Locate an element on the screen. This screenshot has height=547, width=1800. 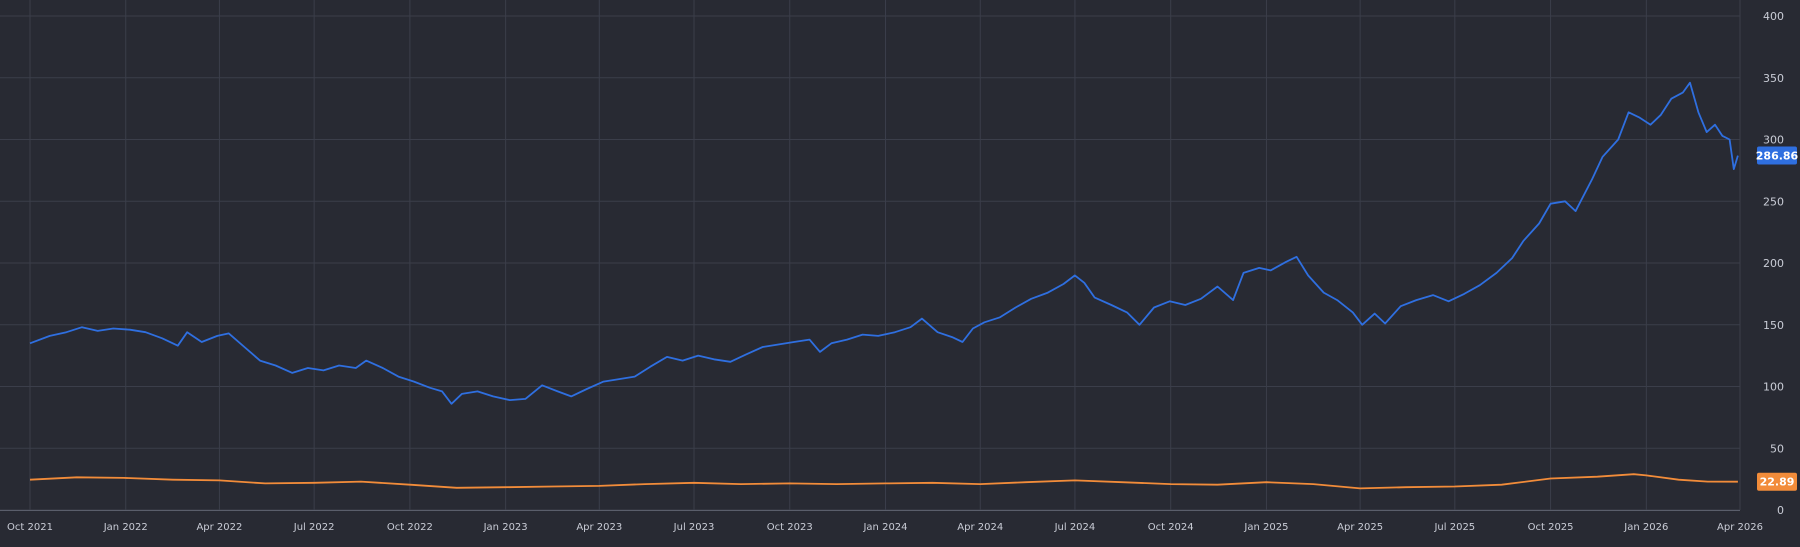
x-tick-label: Jul 2024 is located at coordinates (1075, 527).